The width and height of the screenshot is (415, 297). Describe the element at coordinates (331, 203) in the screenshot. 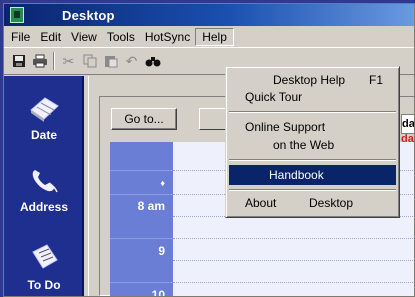

I see `about-target-label: Desktop` at that location.